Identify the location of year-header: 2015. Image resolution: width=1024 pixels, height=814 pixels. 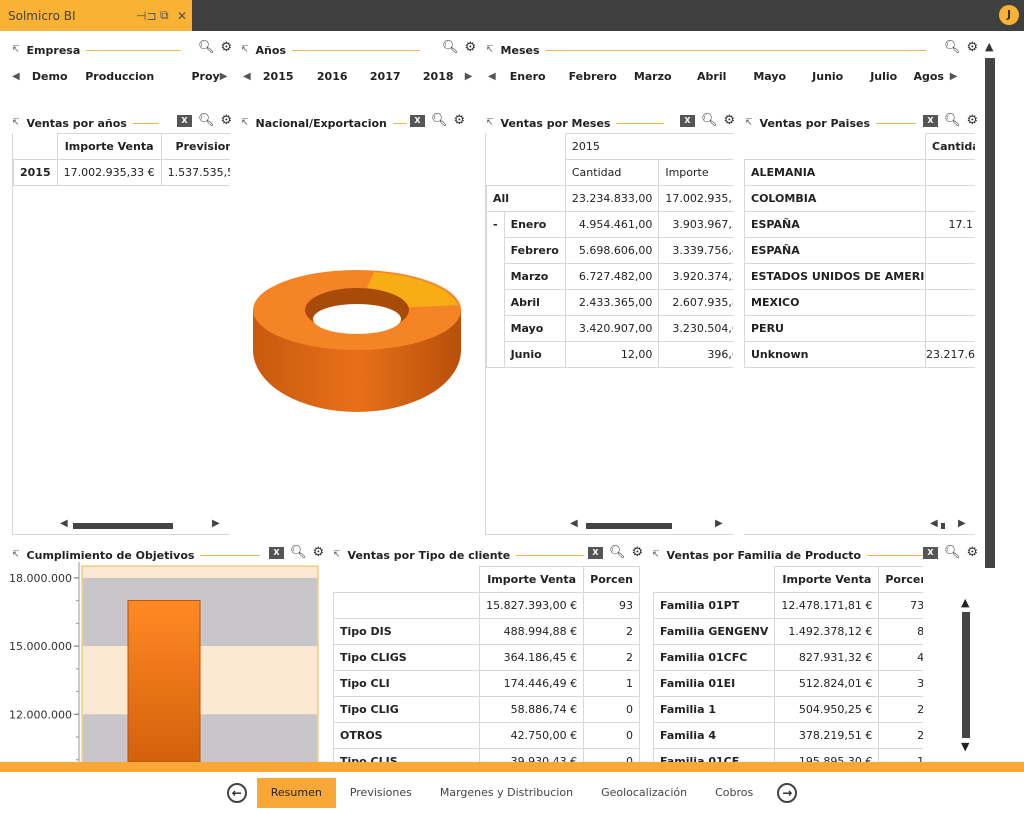
(648, 146).